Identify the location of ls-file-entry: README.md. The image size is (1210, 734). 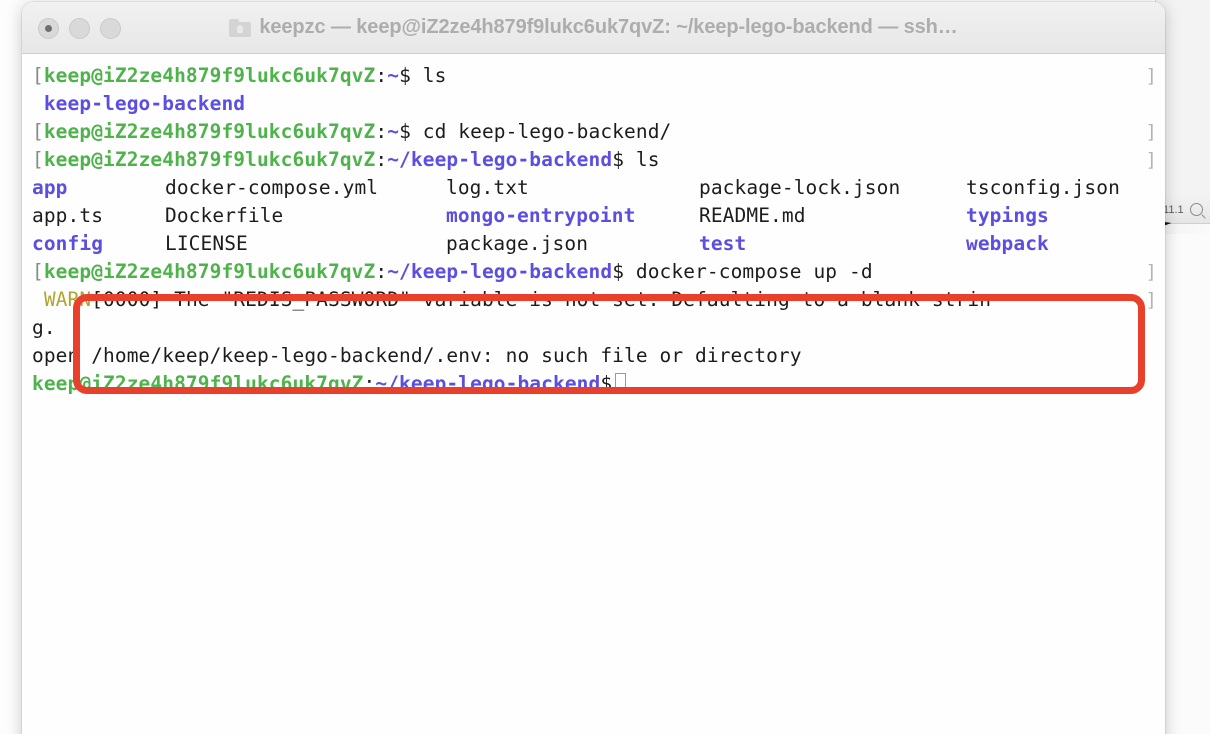
(752, 215).